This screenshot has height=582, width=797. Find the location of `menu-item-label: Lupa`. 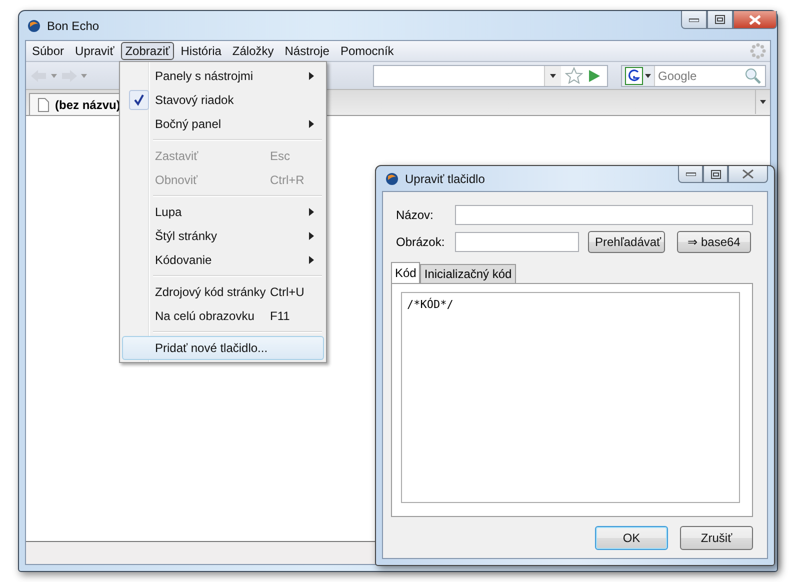

menu-item-label: Lupa is located at coordinates (168, 212).